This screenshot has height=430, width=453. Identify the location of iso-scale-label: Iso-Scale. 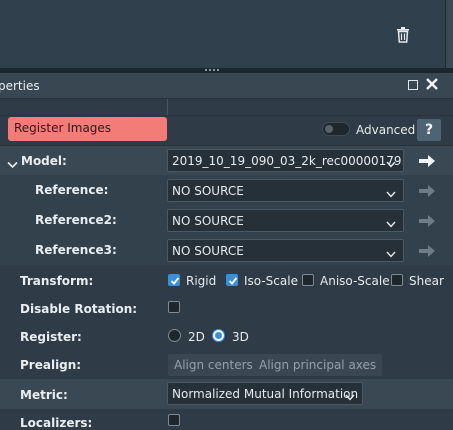
(271, 281).